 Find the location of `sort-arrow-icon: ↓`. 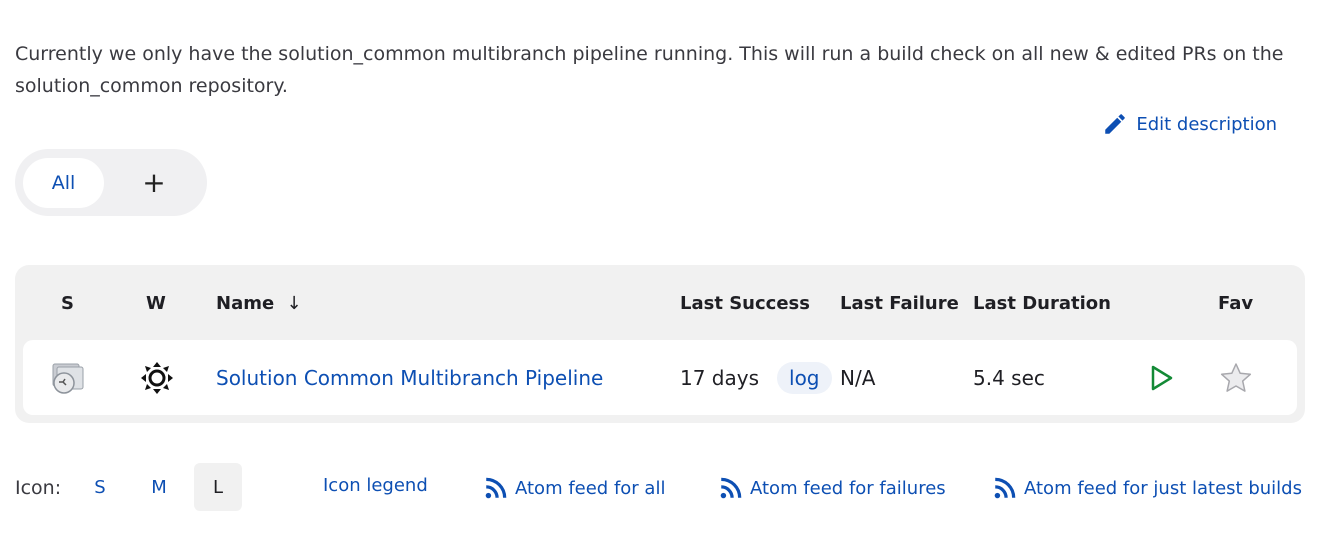

sort-arrow-icon: ↓ is located at coordinates (294, 303).